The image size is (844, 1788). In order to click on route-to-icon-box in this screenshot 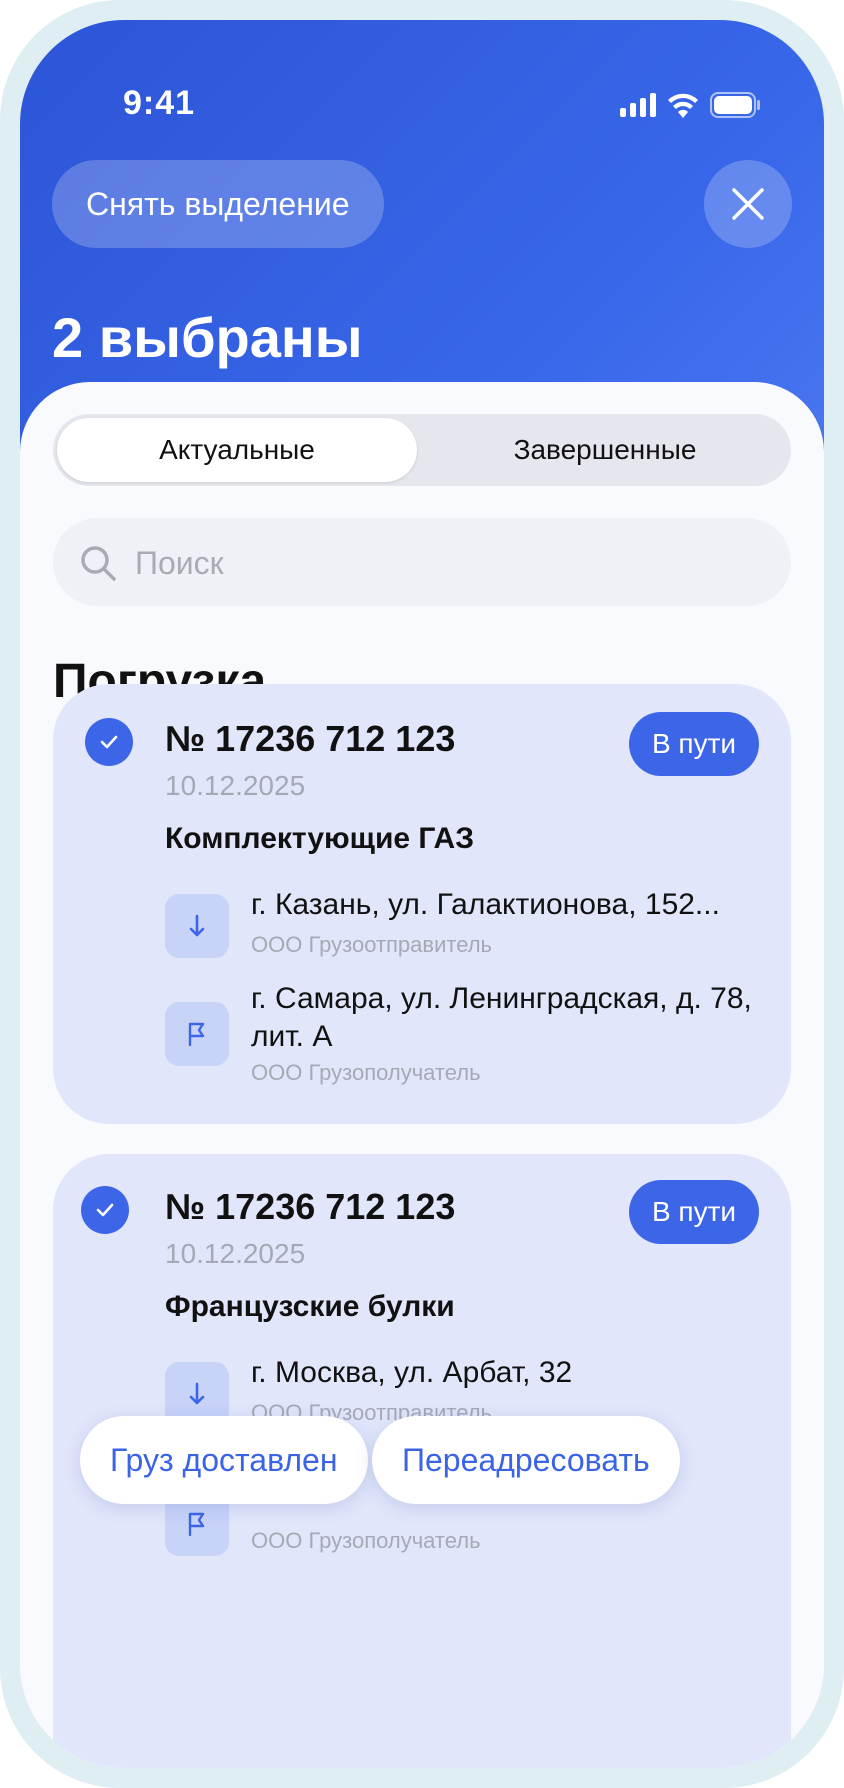, I will do `click(197, 1034)`.